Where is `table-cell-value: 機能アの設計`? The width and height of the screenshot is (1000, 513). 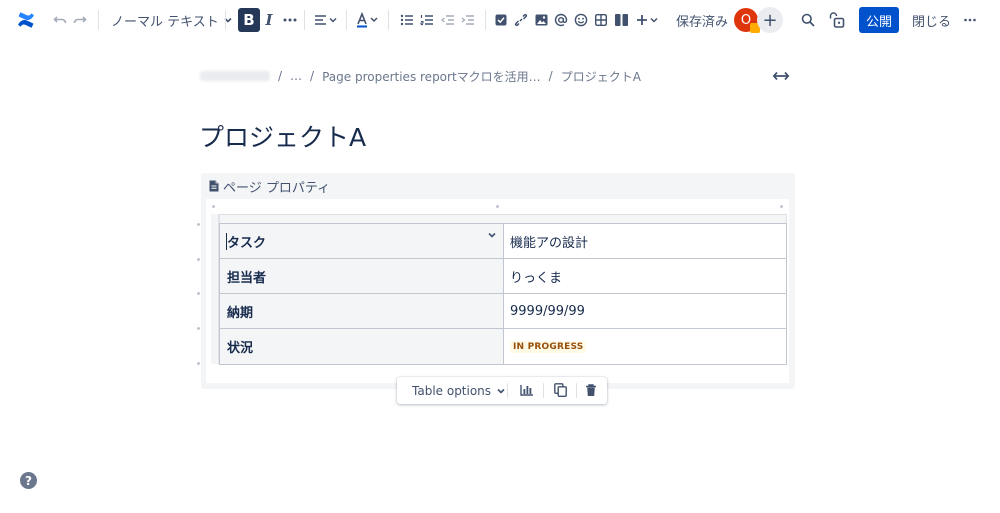
table-cell-value: 機能アの設計 is located at coordinates (645, 241).